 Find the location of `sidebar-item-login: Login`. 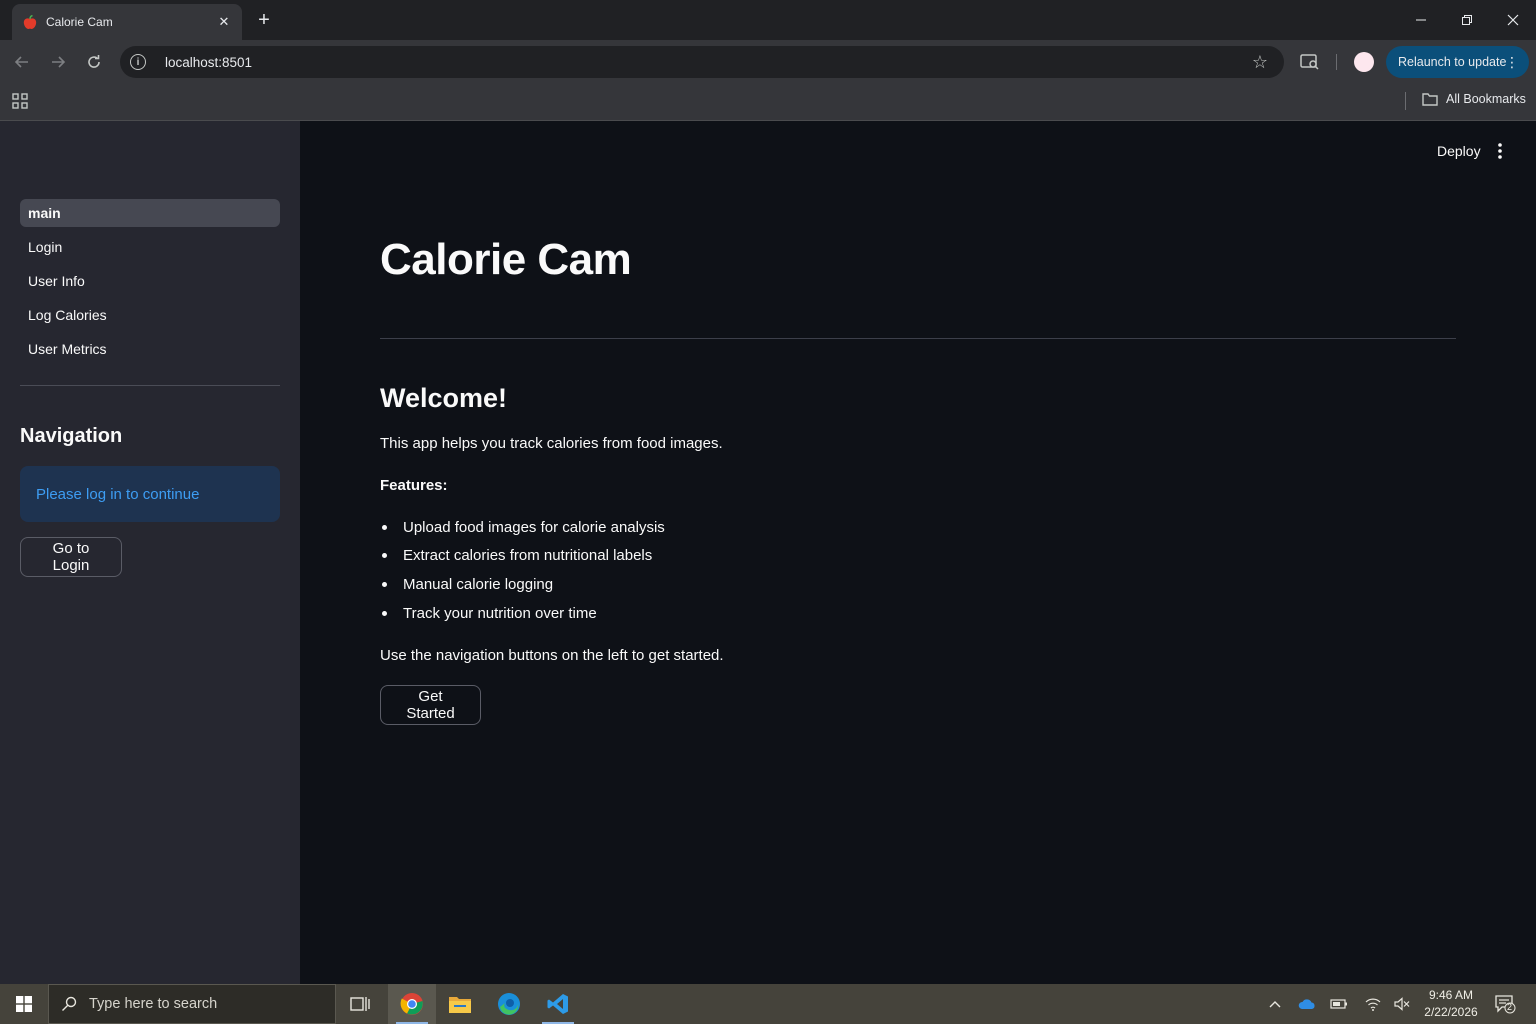

sidebar-item-login: Login is located at coordinates (150, 247).